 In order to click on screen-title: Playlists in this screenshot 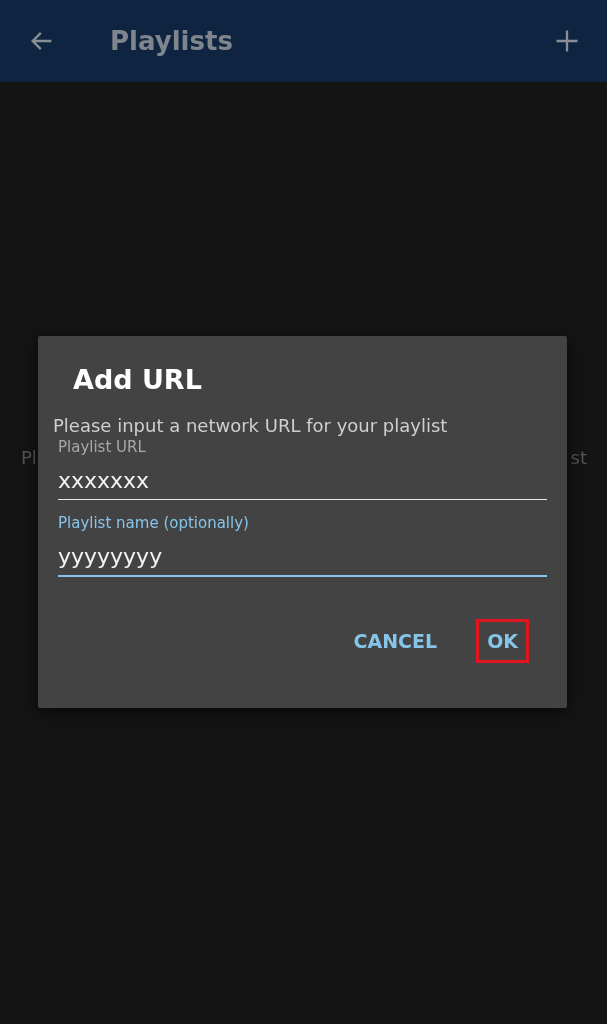, I will do `click(172, 41)`.